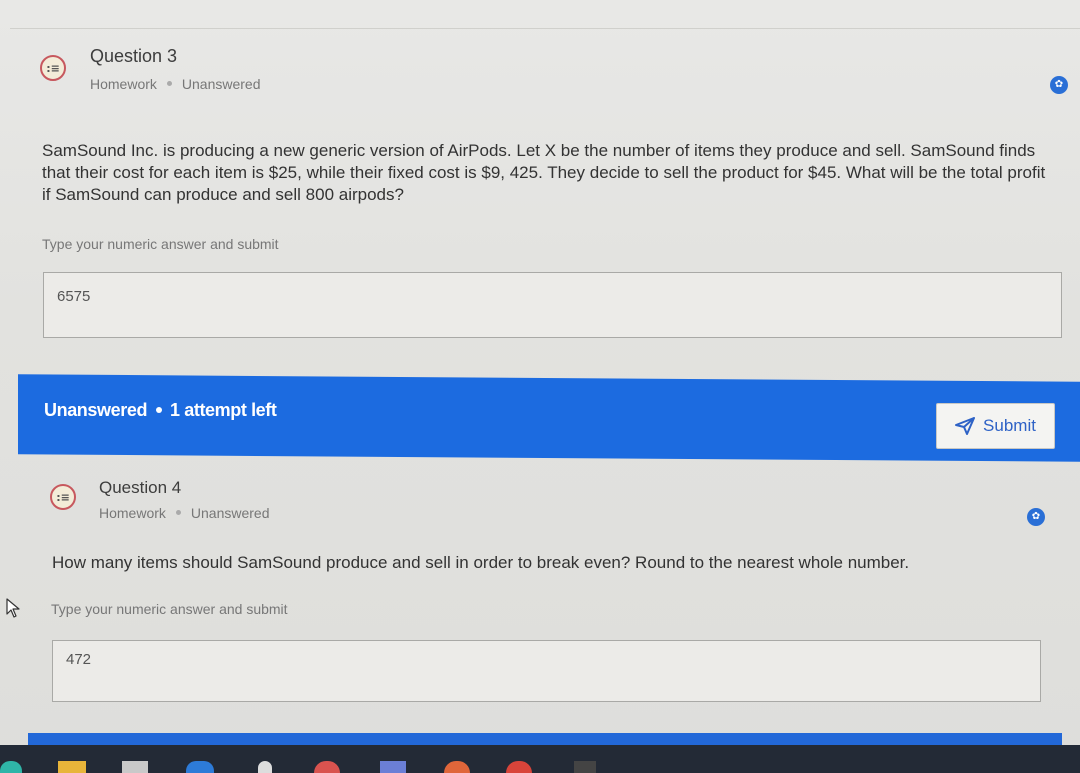 This screenshot has height=773, width=1080. What do you see at coordinates (546, 671) in the screenshot?
I see `question-4-answer-input: 472` at bounding box center [546, 671].